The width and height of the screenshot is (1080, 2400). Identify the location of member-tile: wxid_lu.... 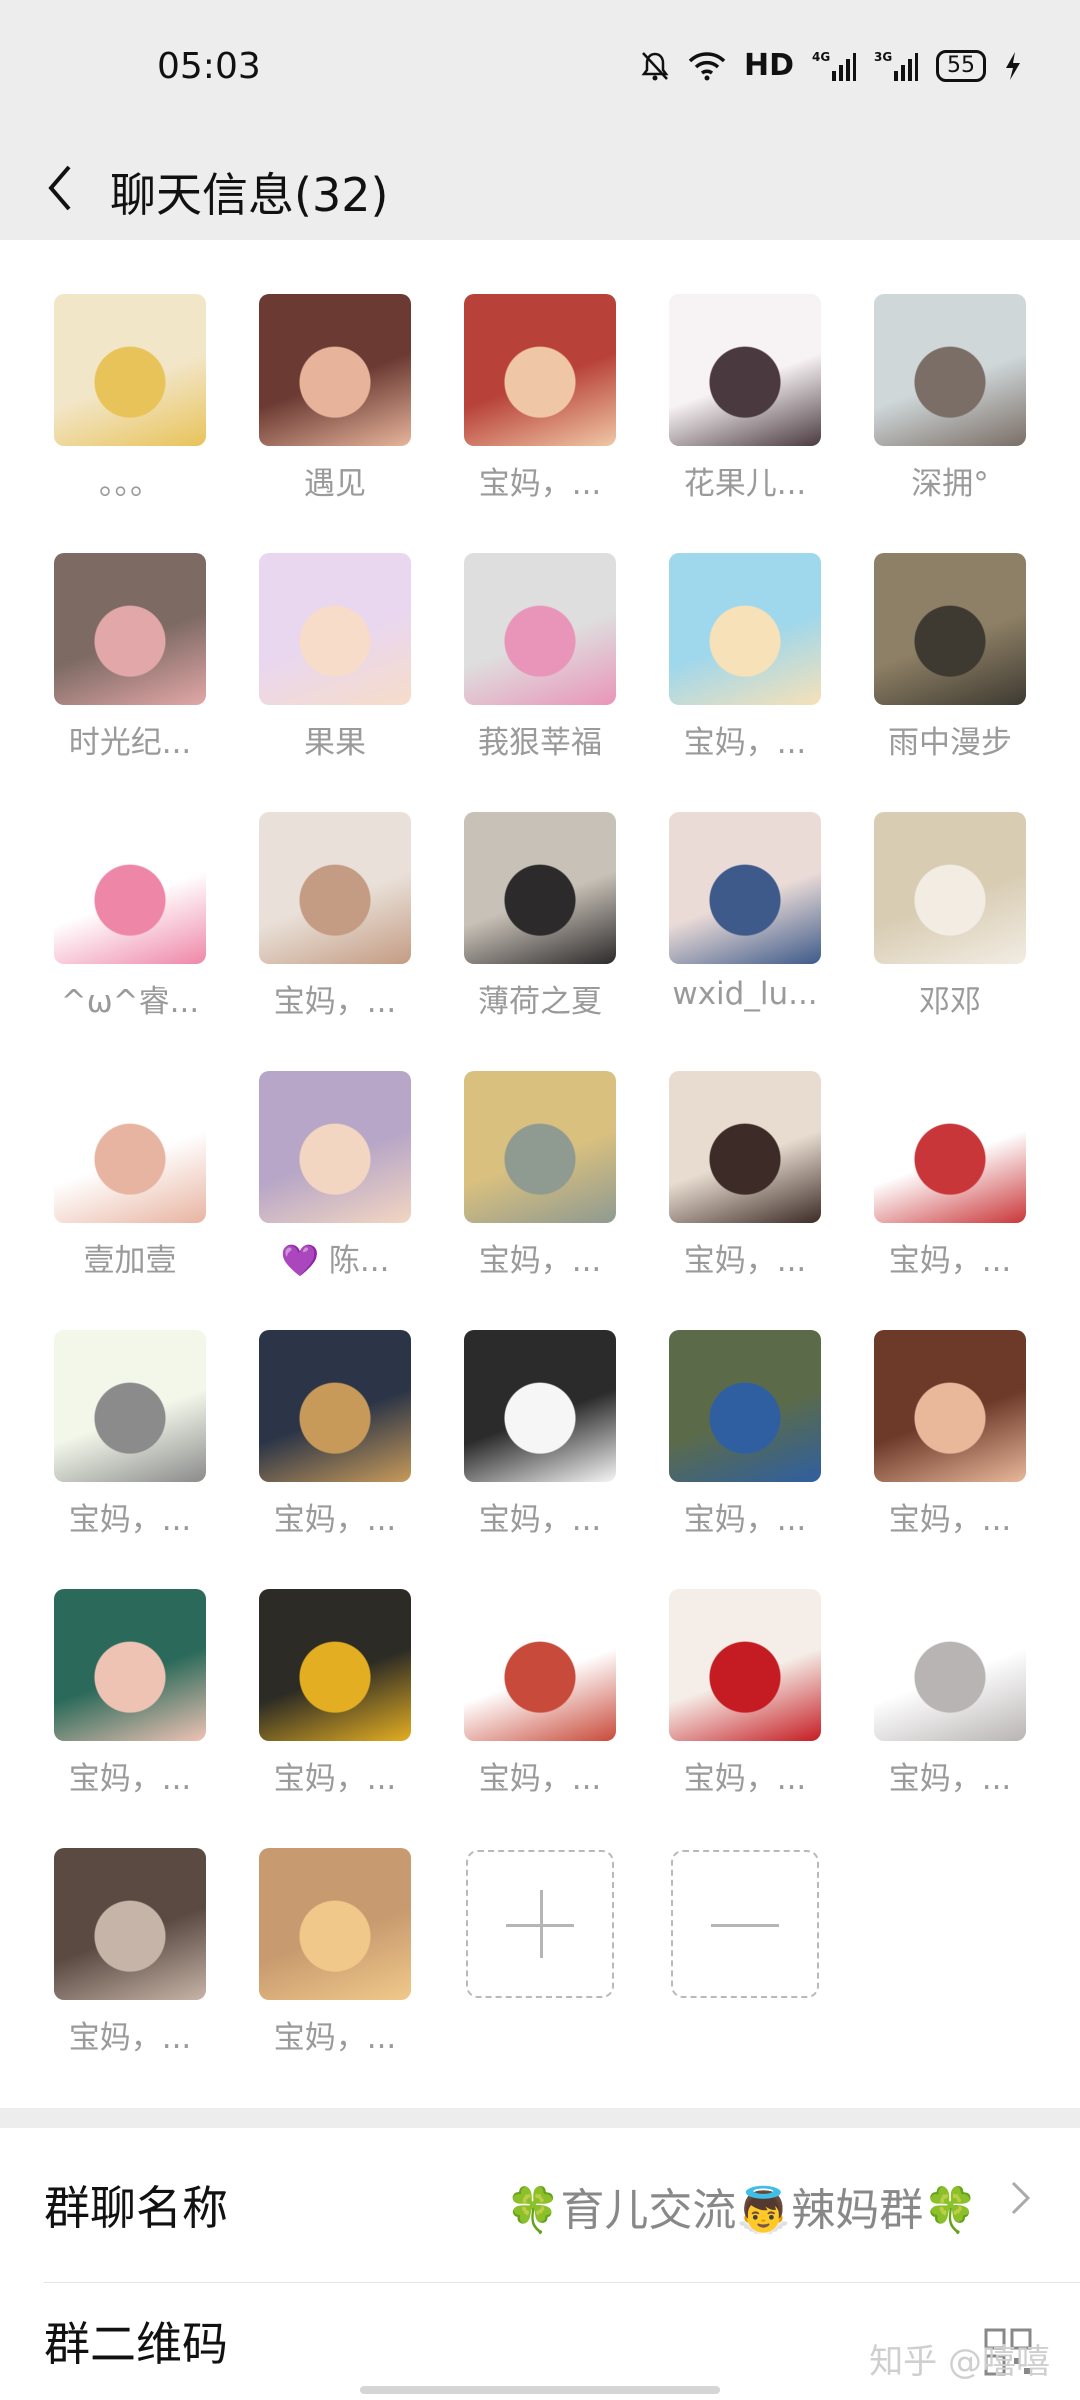
(745, 912).